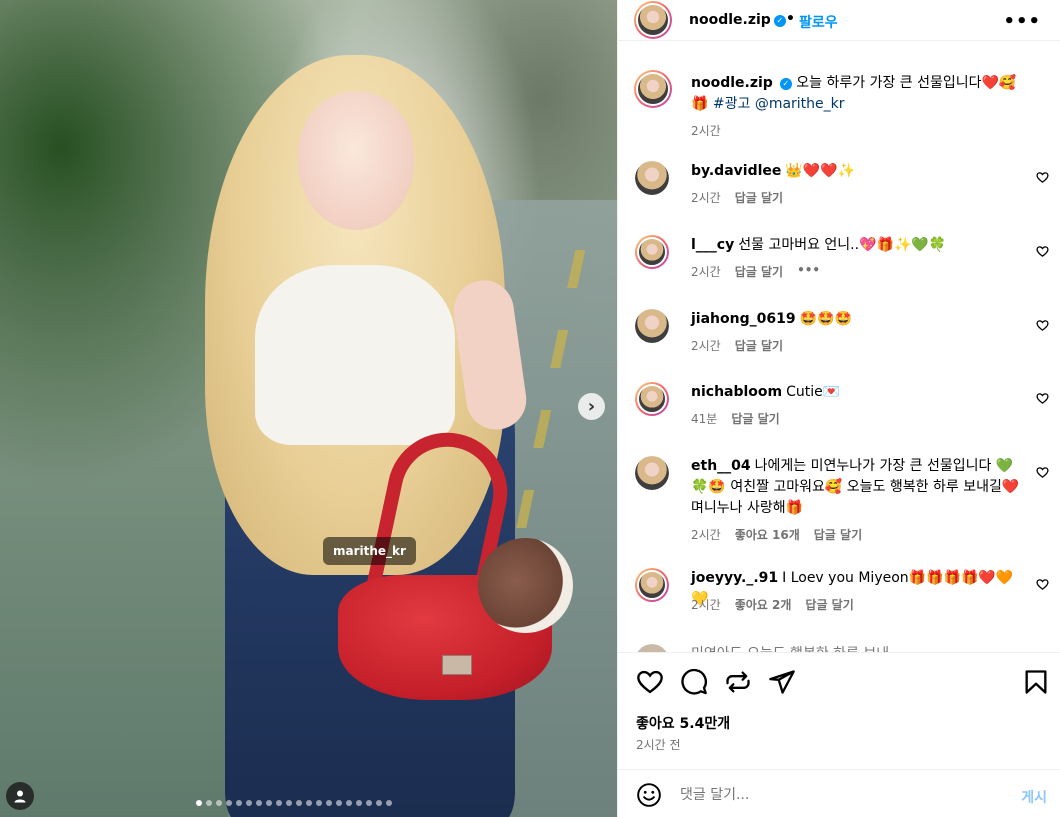 The width and height of the screenshot is (1060, 817). I want to click on comment-meta: 2시간 좋아요 2개 답글 달기, so click(772, 604).